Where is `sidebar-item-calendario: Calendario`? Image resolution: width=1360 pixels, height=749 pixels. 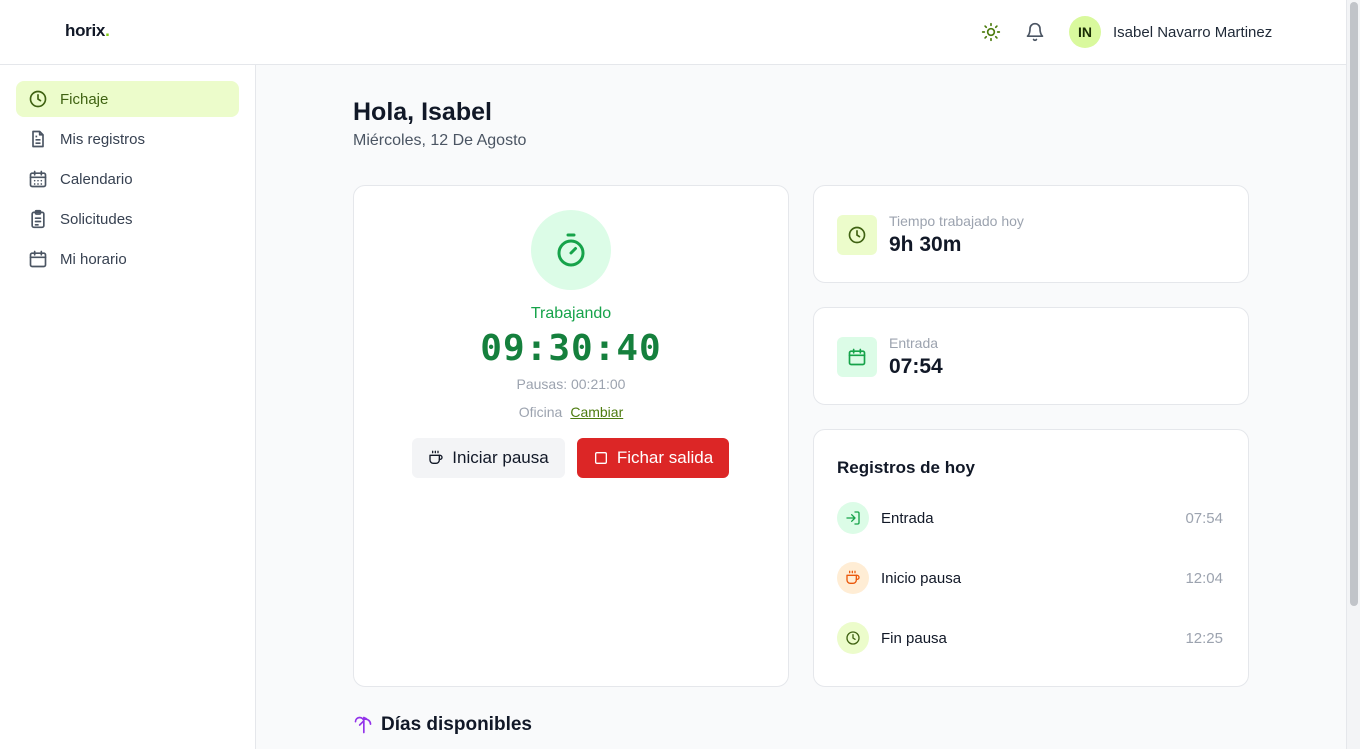 sidebar-item-calendario: Calendario is located at coordinates (127, 179).